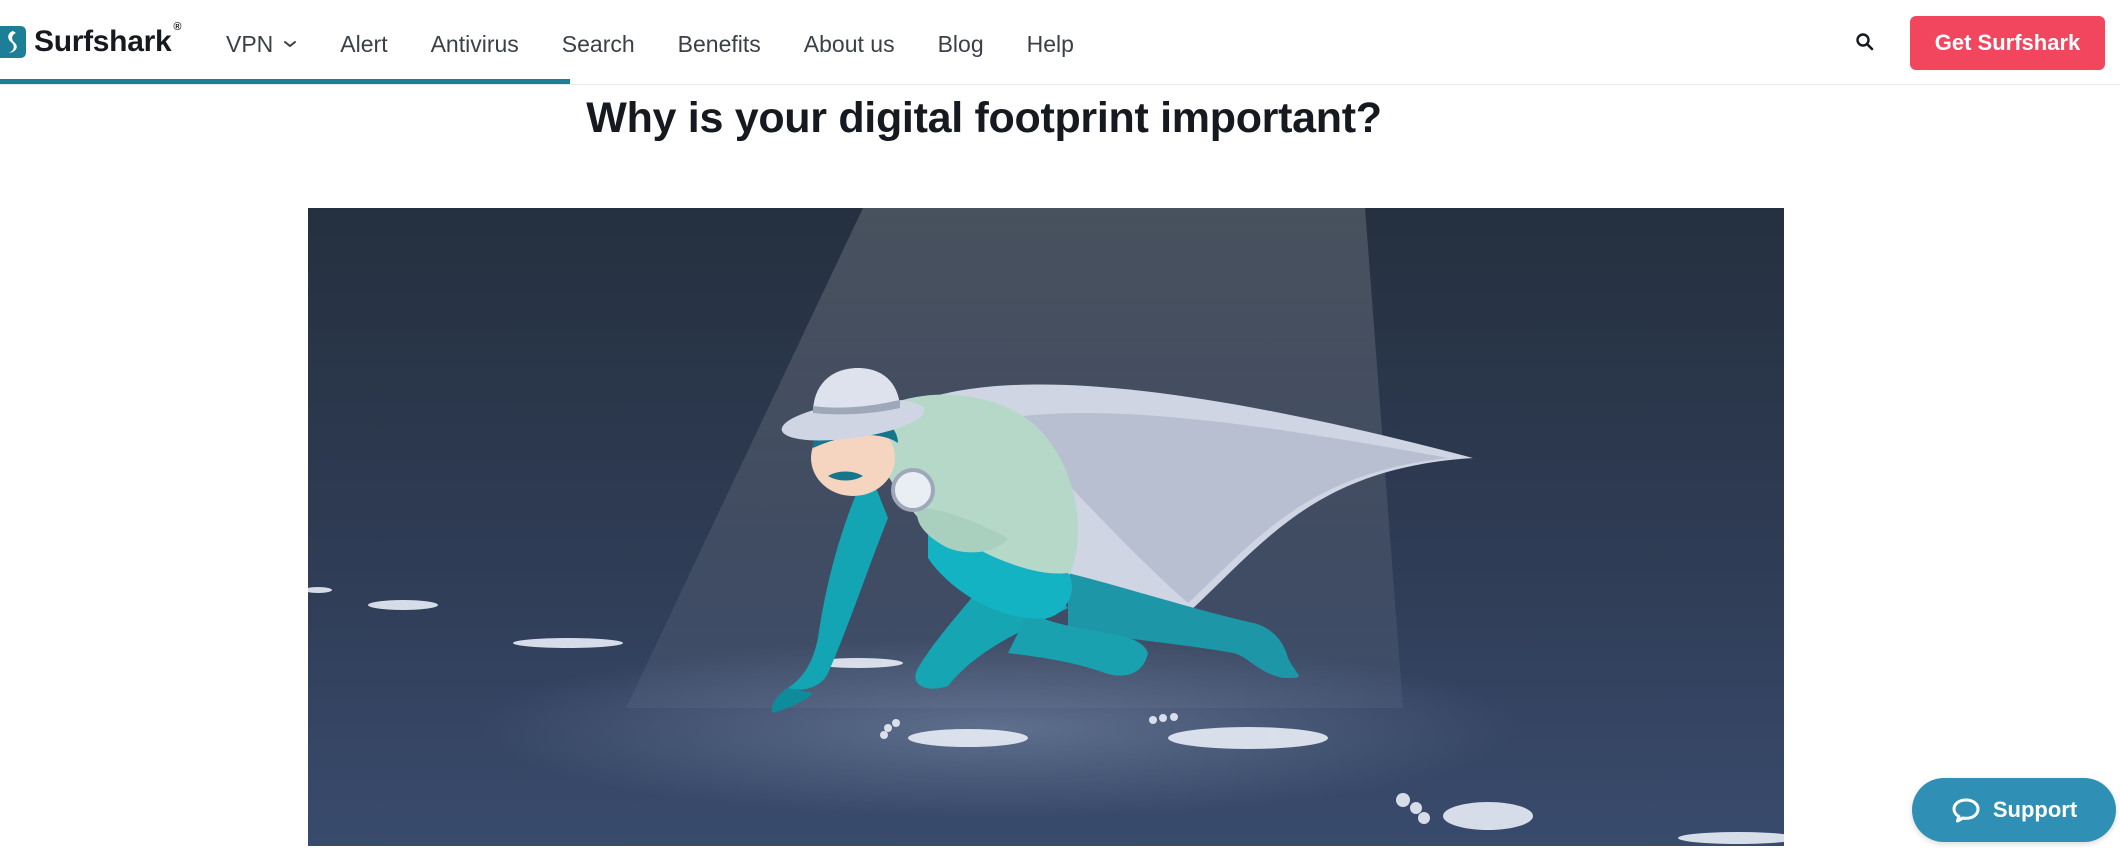 The image size is (2120, 848). What do you see at coordinates (984, 118) in the screenshot?
I see `article-heading: Why is your digital footprint important?` at bounding box center [984, 118].